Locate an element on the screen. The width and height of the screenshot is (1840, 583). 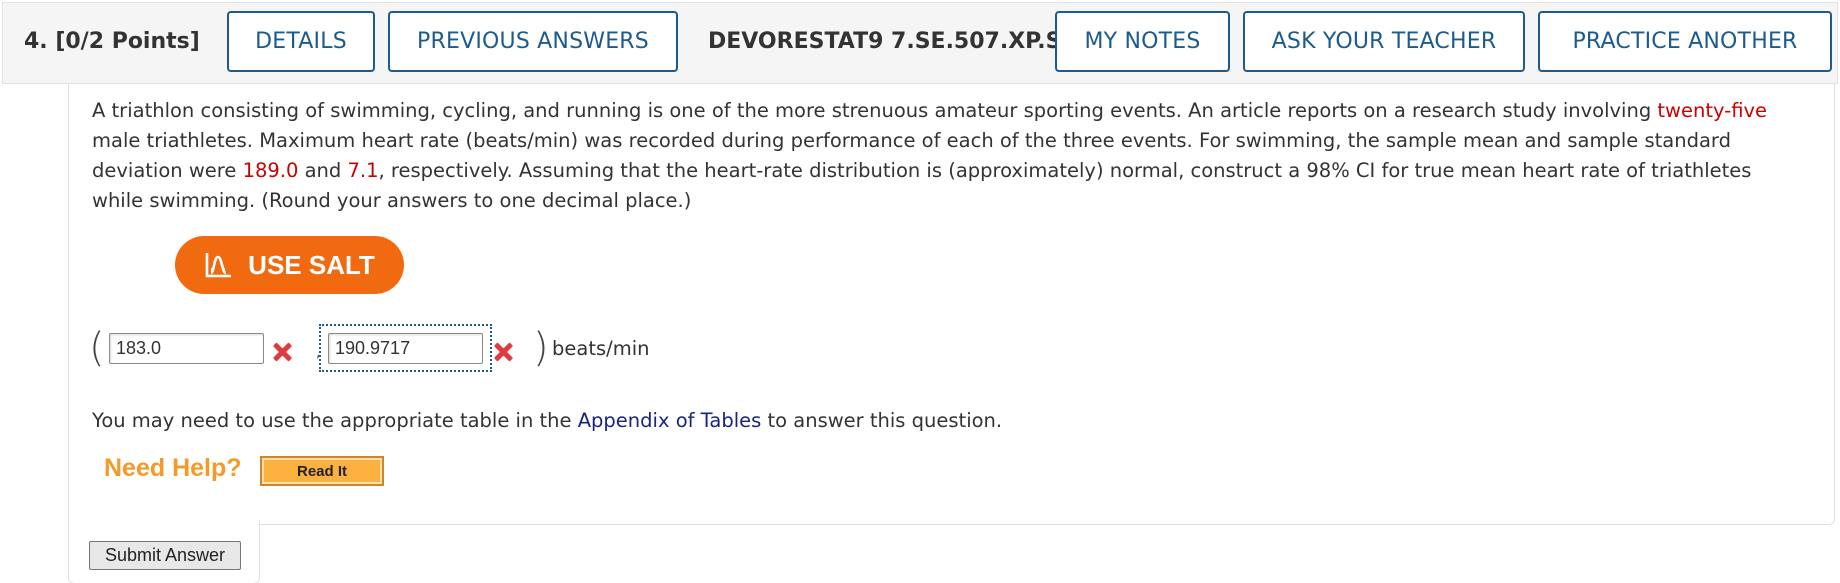
sample-mean-value: 189.0 is located at coordinates (270, 170).